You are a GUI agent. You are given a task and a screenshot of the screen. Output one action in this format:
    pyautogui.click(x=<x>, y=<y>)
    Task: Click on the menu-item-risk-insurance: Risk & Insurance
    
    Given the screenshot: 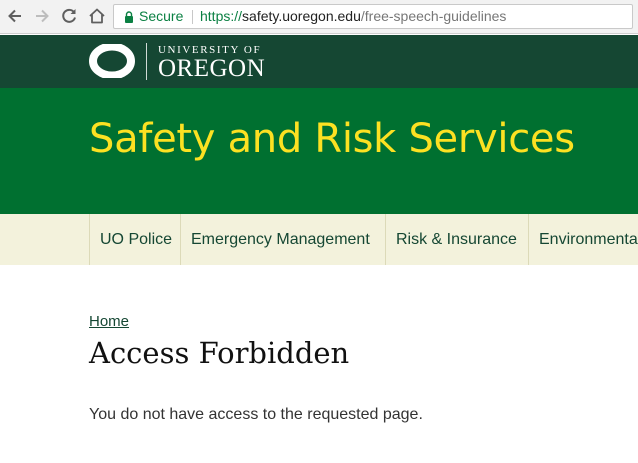 What is the action you would take?
    pyautogui.click(x=451, y=239)
    